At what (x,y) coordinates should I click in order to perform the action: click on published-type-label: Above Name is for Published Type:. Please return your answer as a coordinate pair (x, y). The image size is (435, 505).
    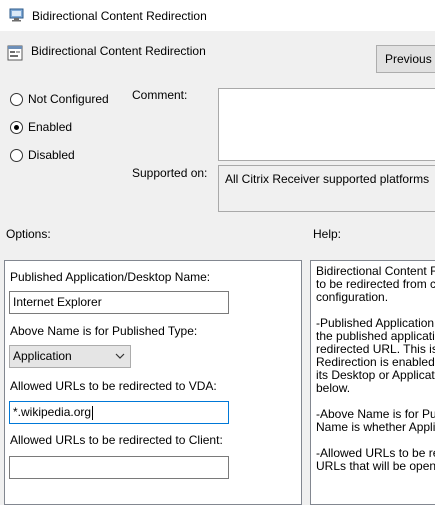
    Looking at the image, I should click on (104, 331).